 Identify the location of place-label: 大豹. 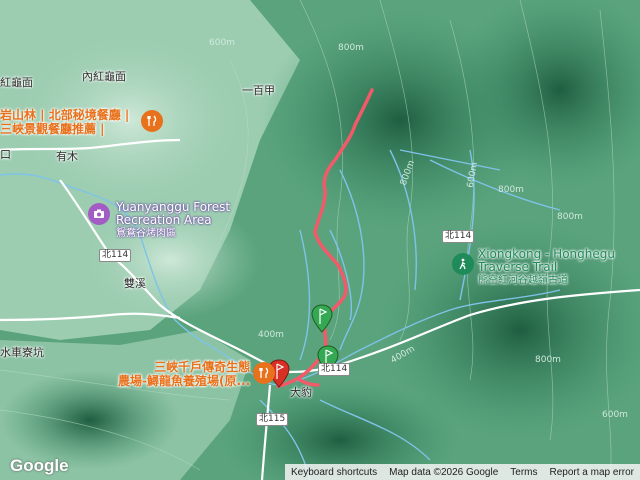
(301, 392).